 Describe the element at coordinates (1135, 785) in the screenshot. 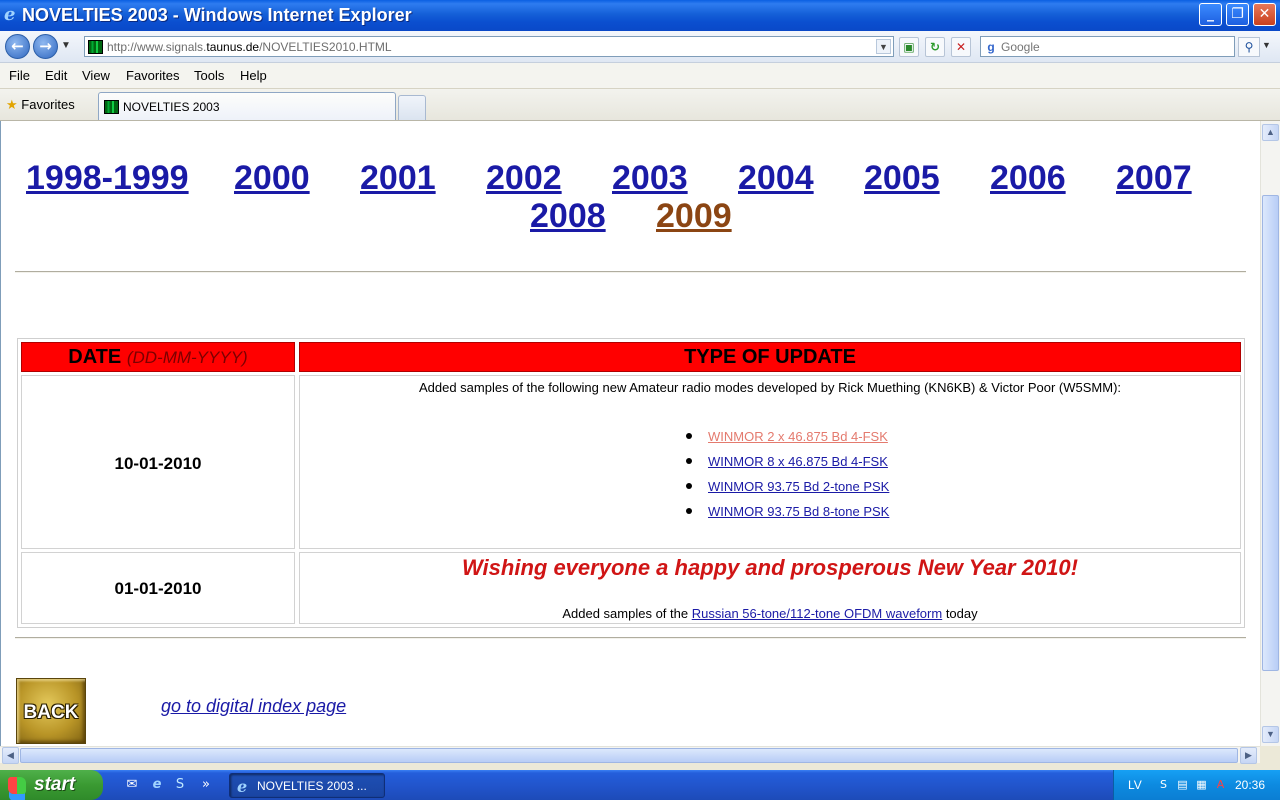

I see `language-indicator: LV` at that location.